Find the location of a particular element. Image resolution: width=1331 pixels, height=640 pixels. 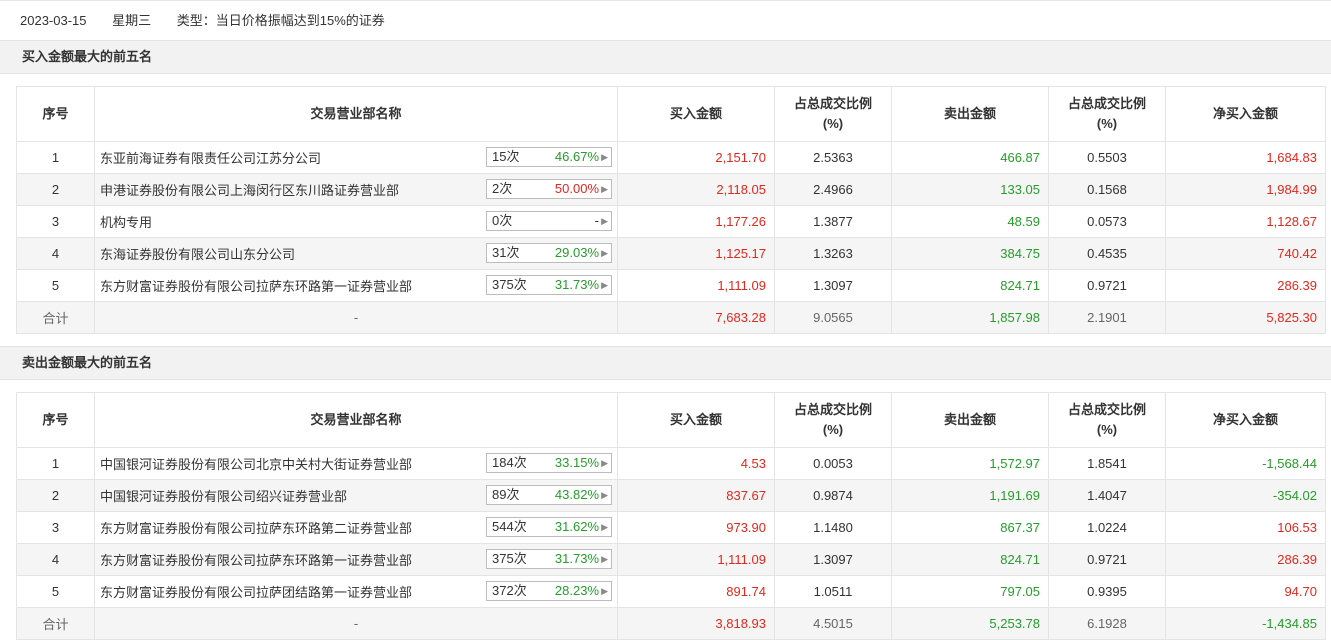

col-sell-ratio: 占总成交比例 (%) is located at coordinates (1107, 420).